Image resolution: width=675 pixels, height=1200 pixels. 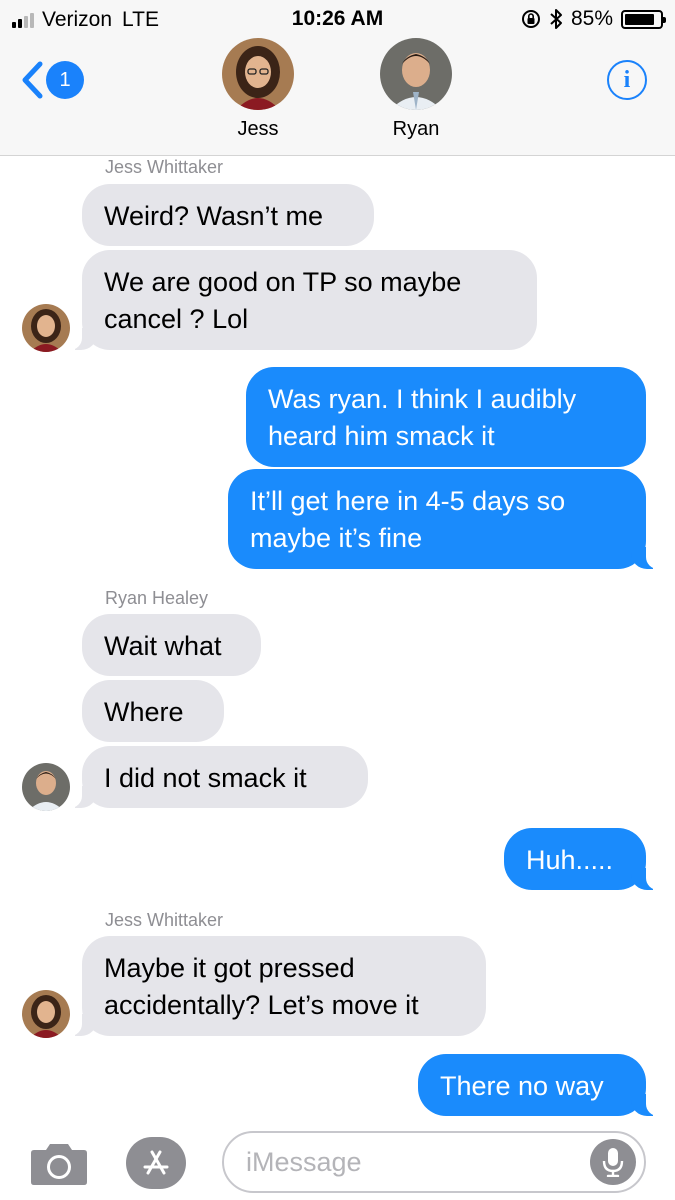 I want to click on message-bubble-outgoing: There no way, so click(x=539, y=1085).